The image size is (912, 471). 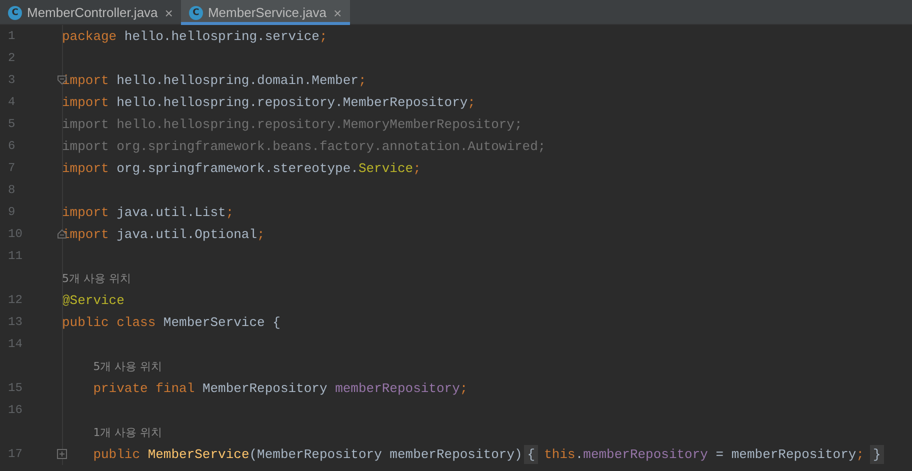 What do you see at coordinates (11, 146) in the screenshot?
I see `line-number: 6` at bounding box center [11, 146].